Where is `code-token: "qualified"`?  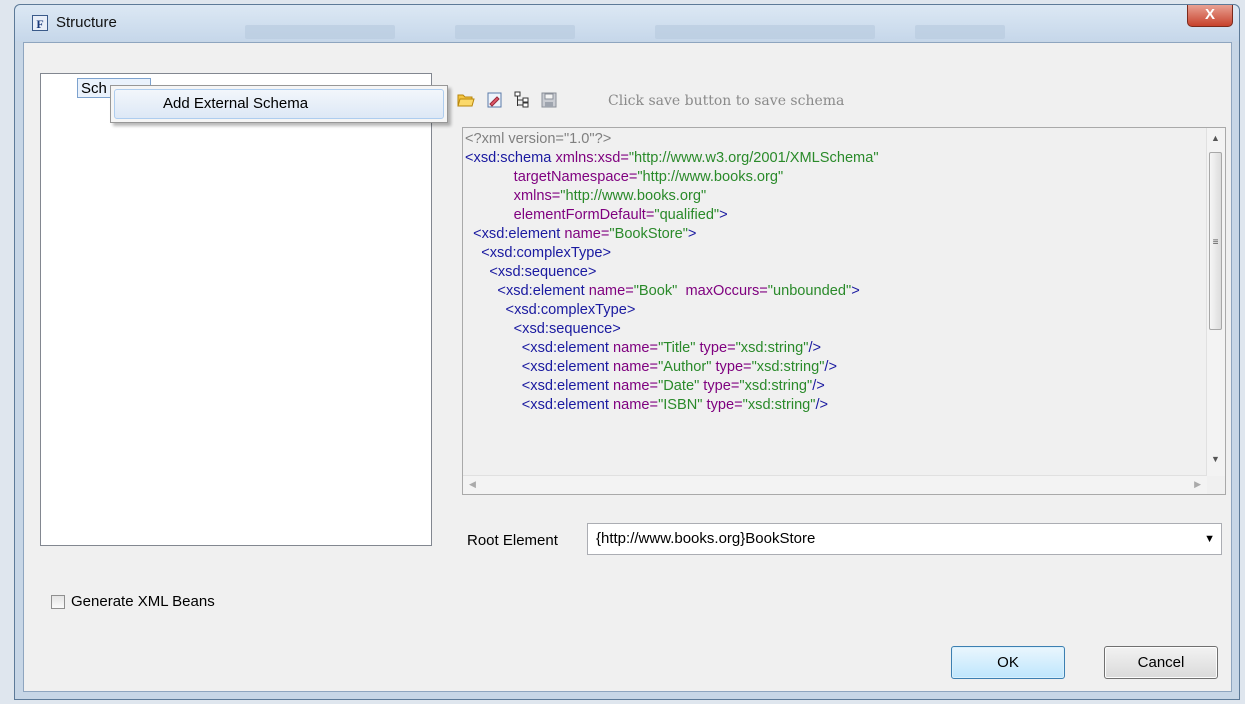 code-token: "qualified" is located at coordinates (687, 215).